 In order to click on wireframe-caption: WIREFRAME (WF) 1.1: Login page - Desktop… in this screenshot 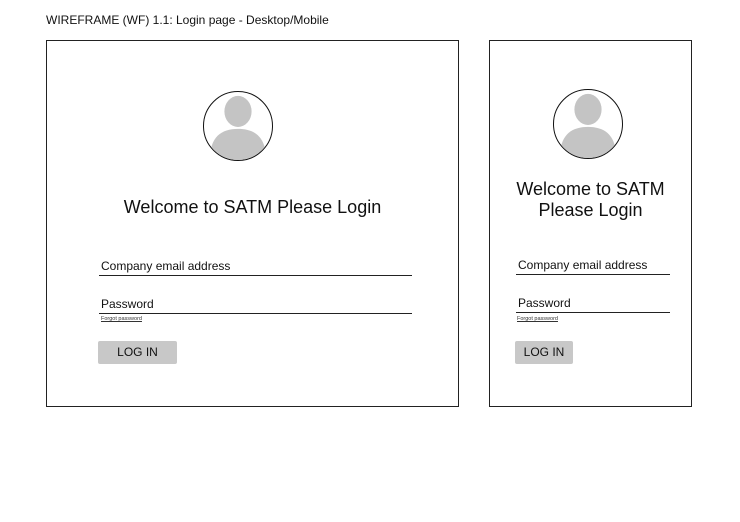, I will do `click(187, 20)`.